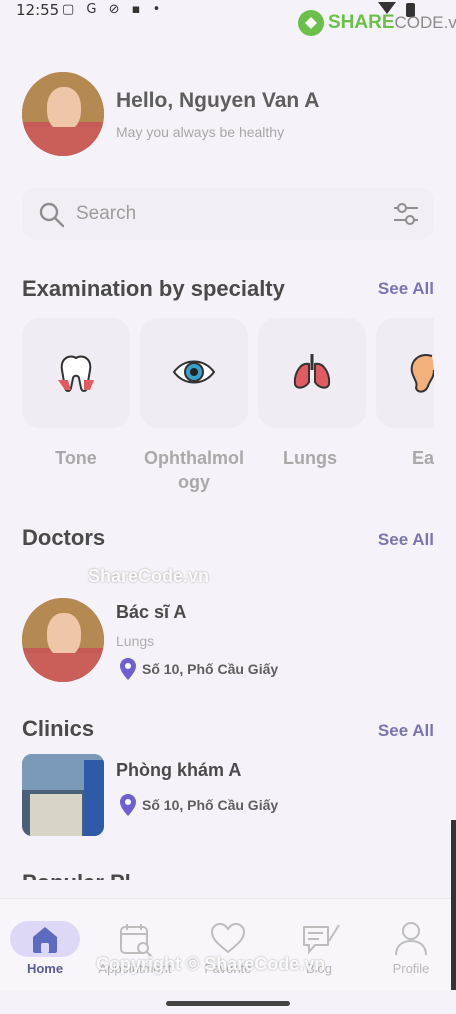 This screenshot has width=456, height=1014. What do you see at coordinates (76, 875) in the screenshot?
I see `popular-places-title: Popular Pl` at bounding box center [76, 875].